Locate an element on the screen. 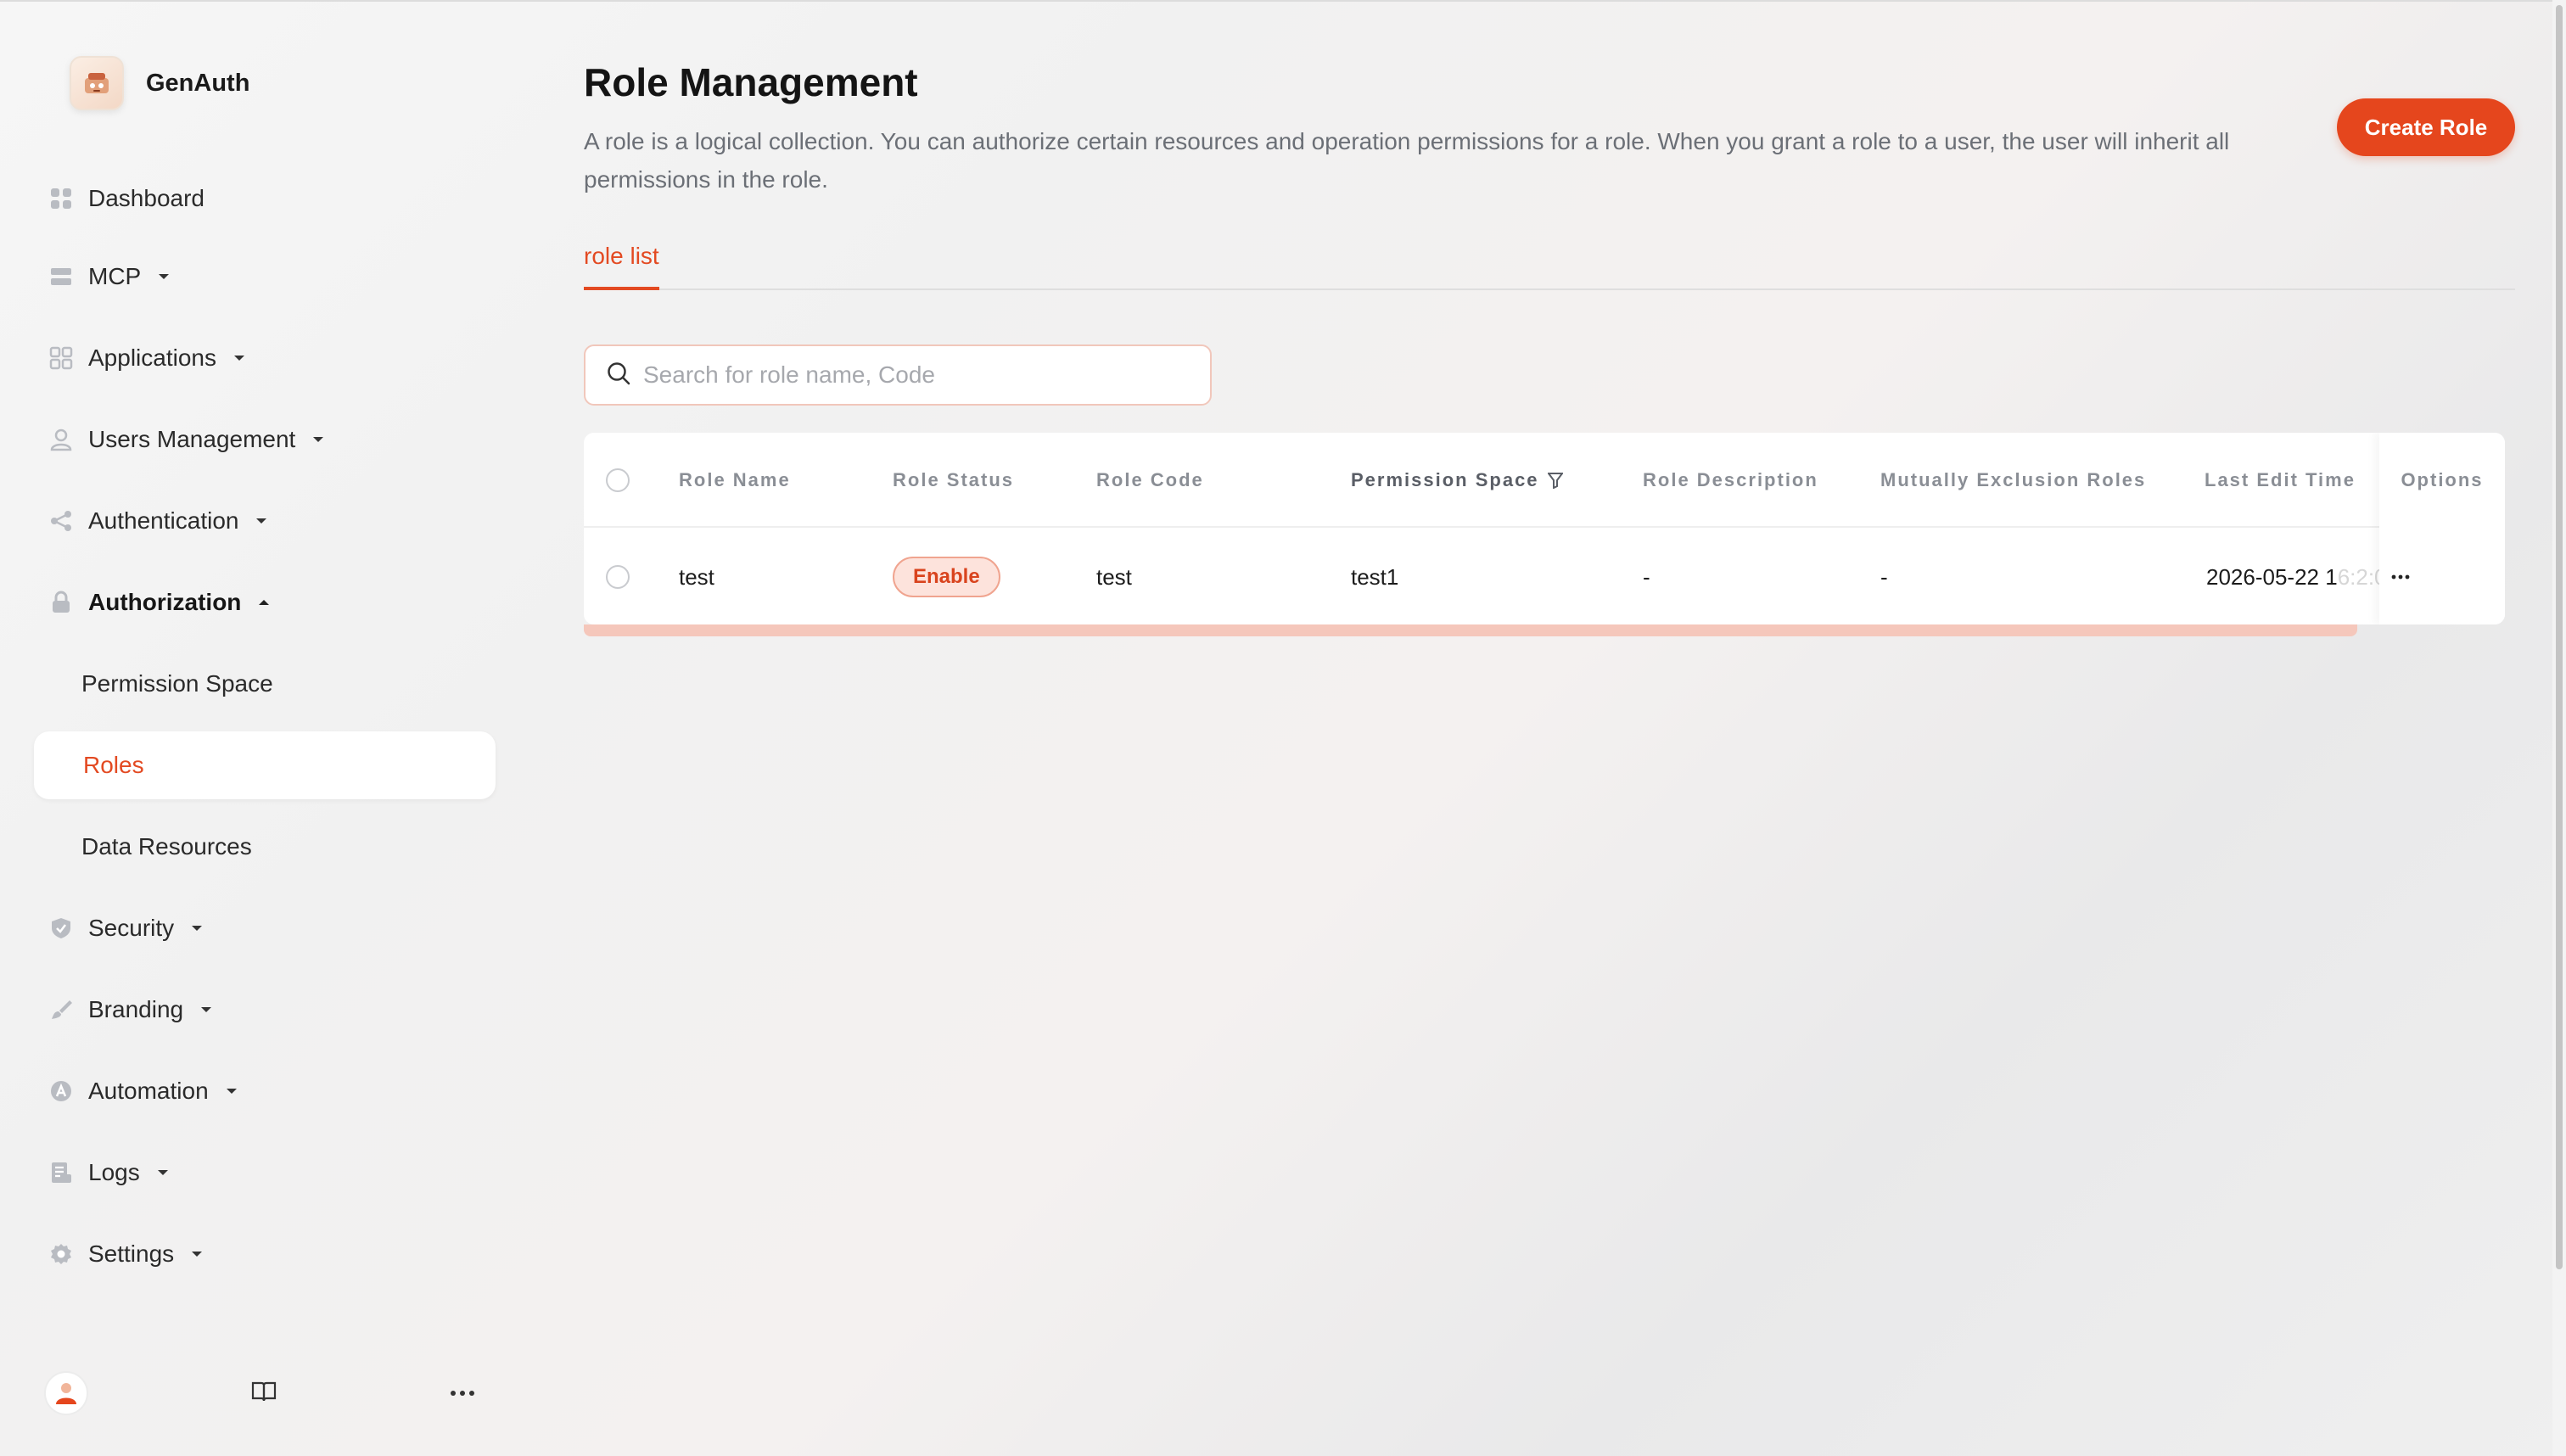 Image resolution: width=2566 pixels, height=1456 pixels. search-input is located at coordinates (914, 375).